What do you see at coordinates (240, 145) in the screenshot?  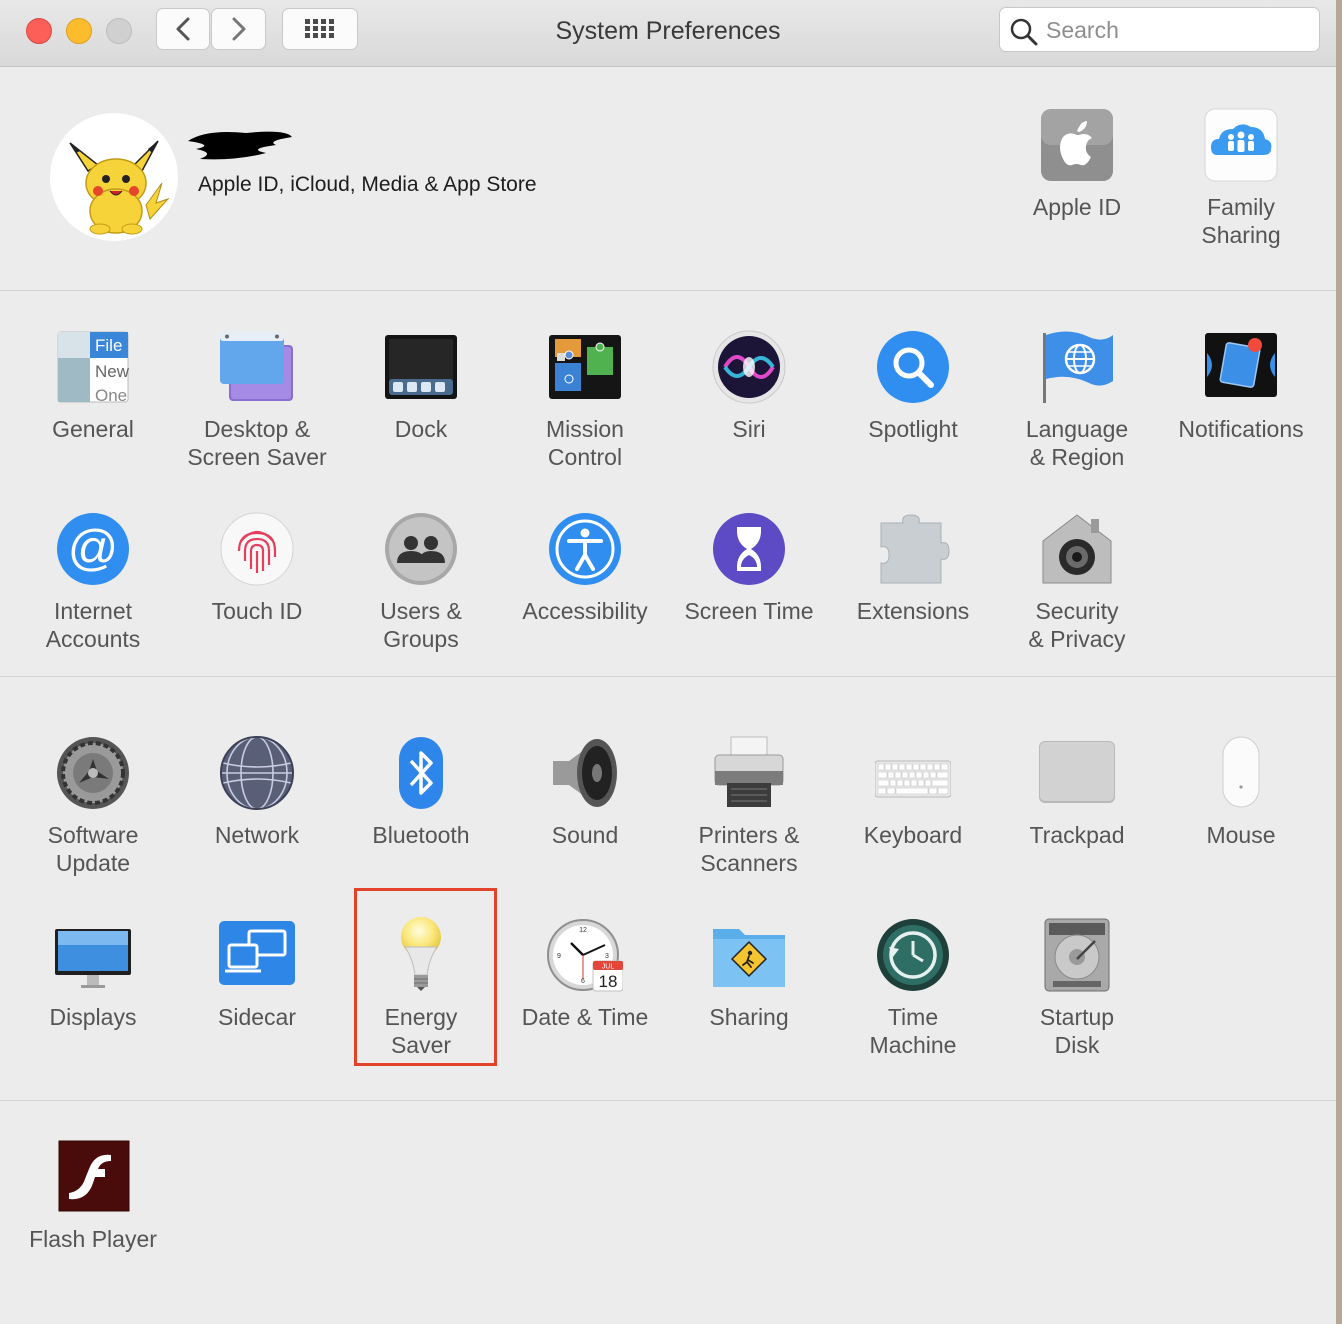 I see `redacted-name` at bounding box center [240, 145].